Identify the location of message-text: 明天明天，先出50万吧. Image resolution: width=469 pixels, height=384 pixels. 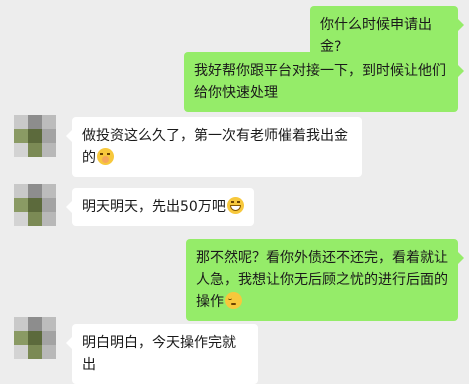
(154, 207).